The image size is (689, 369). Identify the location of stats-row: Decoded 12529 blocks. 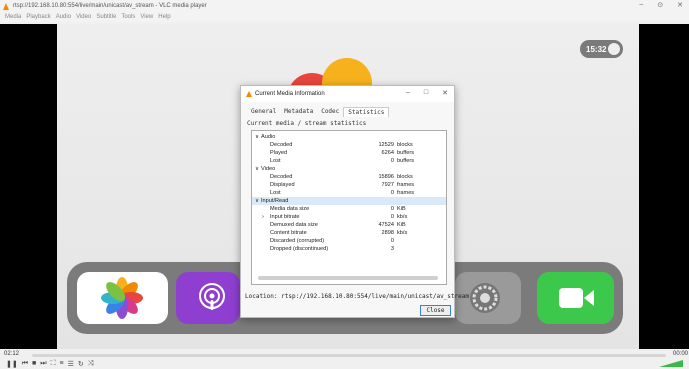
(349, 145).